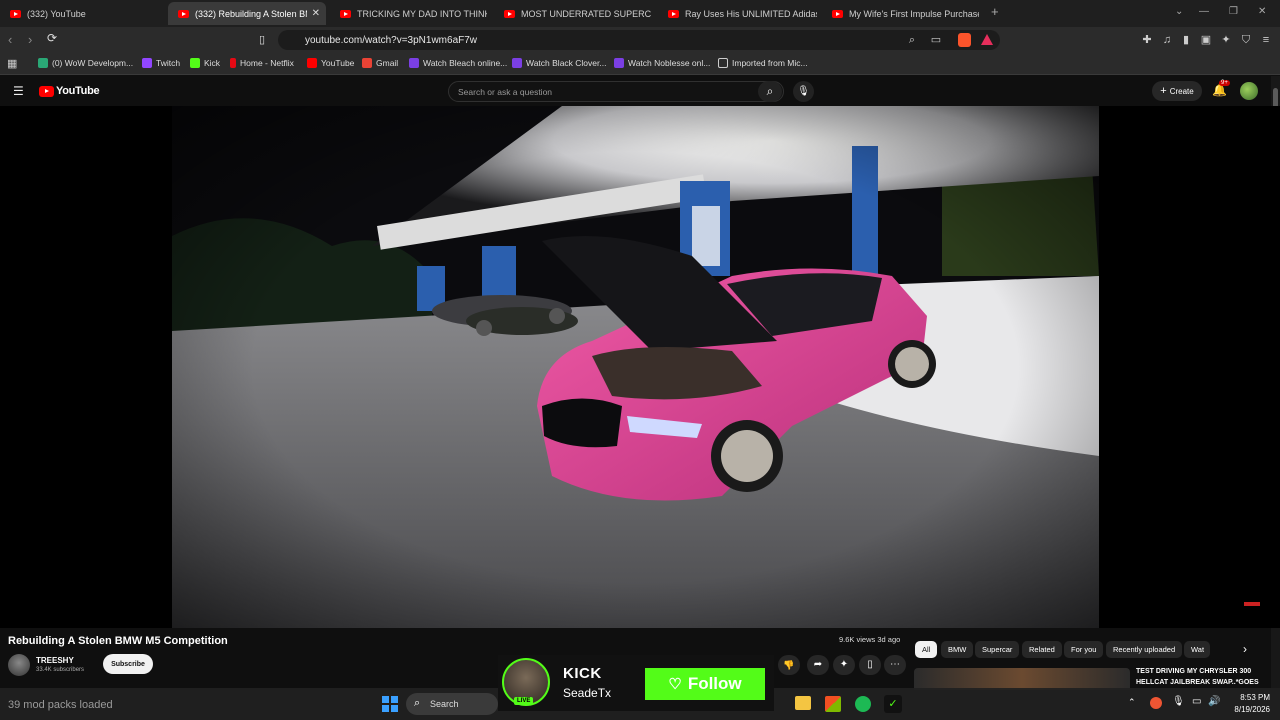 This screenshot has width=1280, height=720. Describe the element at coordinates (390, 704) in the screenshot. I see `windows-start-icon` at that location.